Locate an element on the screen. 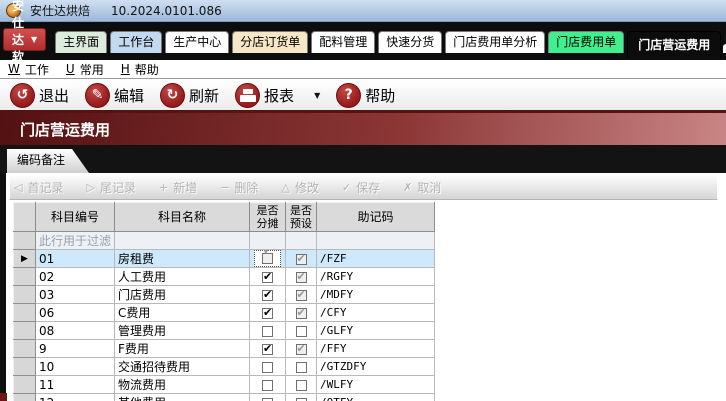 The height and width of the screenshot is (401, 726). delete-button: − 删除 is located at coordinates (239, 187).